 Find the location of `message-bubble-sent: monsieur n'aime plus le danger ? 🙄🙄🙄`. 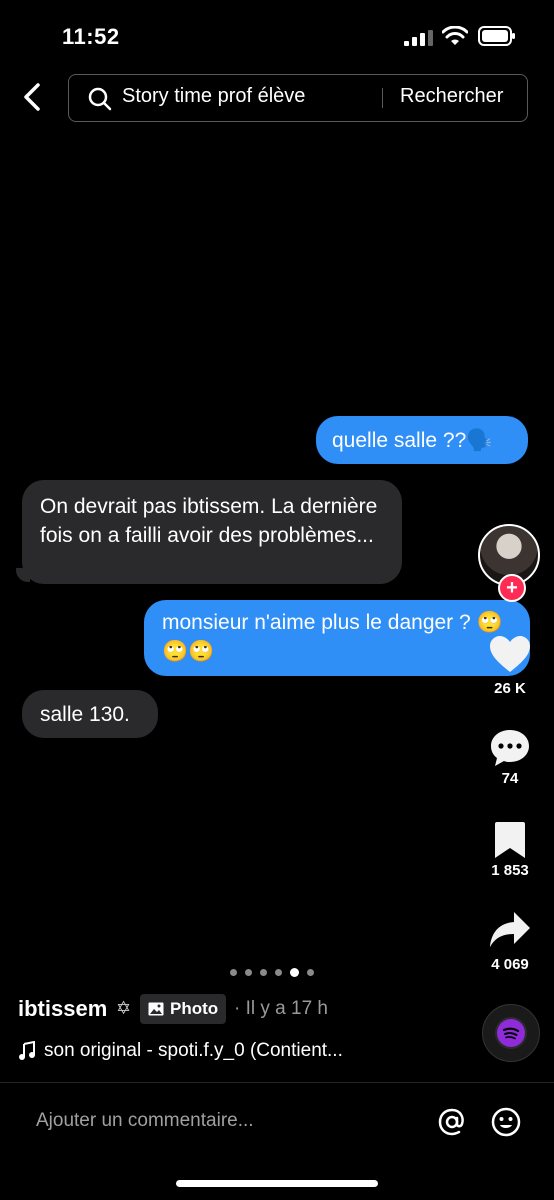

message-bubble-sent: monsieur n'aime plus le danger ? 🙄🙄🙄 is located at coordinates (337, 638).